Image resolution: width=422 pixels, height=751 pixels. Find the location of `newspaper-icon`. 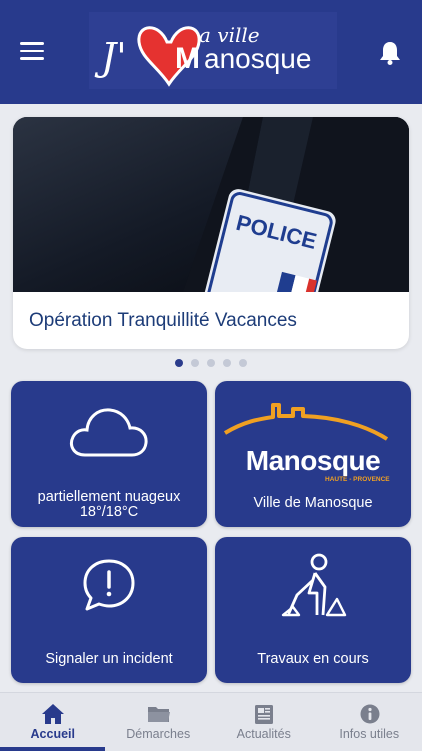

newspaper-icon is located at coordinates (264, 714).